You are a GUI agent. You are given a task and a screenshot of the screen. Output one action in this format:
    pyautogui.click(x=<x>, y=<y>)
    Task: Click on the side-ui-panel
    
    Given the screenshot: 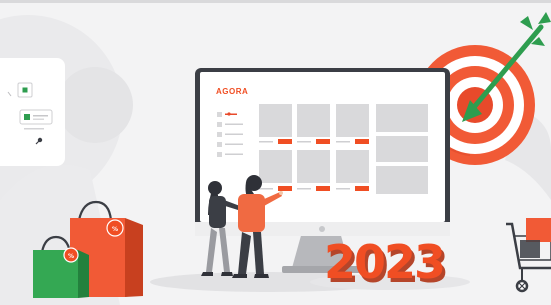 What is the action you would take?
    pyautogui.click(x=32, y=112)
    